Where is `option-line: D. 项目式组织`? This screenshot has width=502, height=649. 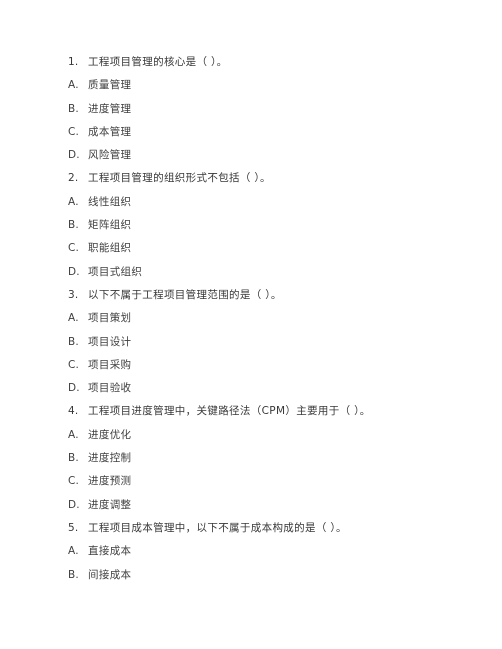
option-line: D. 项目式组织 is located at coordinates (277, 272).